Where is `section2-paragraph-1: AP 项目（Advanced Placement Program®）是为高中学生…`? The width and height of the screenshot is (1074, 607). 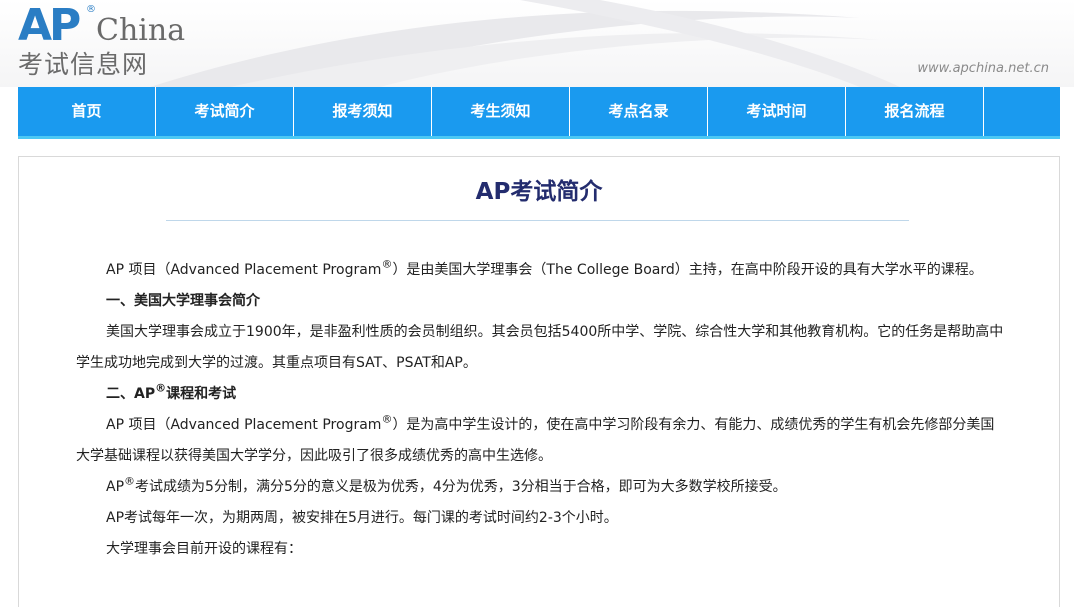 section2-paragraph-1: AP 项目（Advanced Placement Program®）是为高中学生… is located at coordinates (541, 441).